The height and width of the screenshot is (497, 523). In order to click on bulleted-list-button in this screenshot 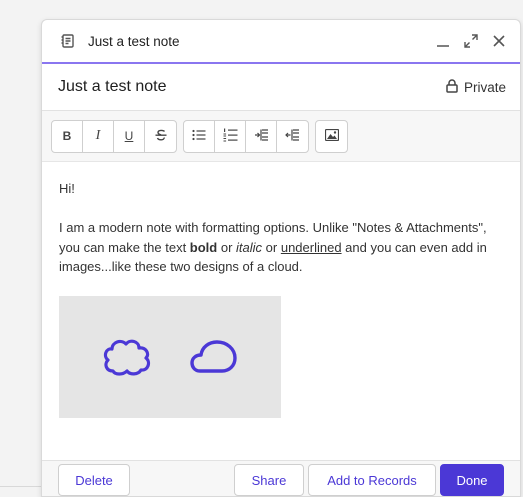, I will do `click(199, 136)`.